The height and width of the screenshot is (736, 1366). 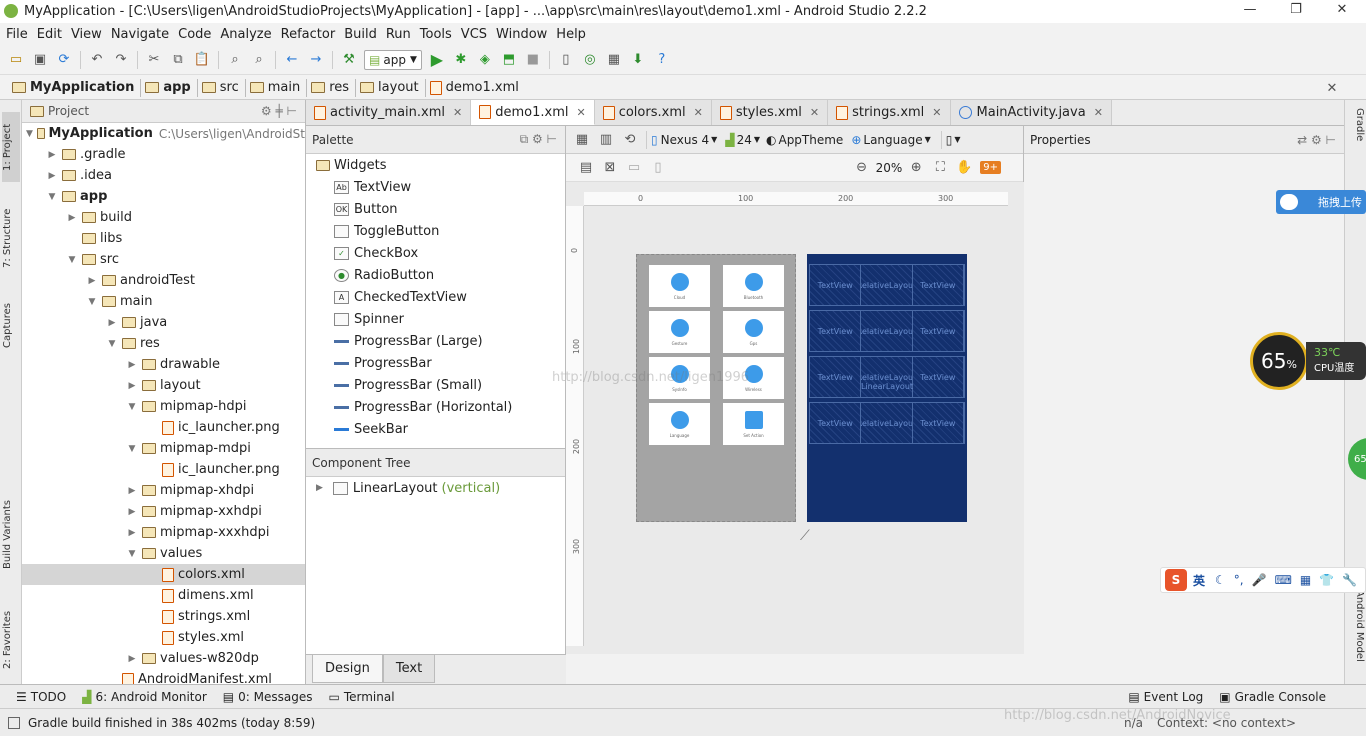 I want to click on cut-icon: ✂, so click(x=154, y=60).